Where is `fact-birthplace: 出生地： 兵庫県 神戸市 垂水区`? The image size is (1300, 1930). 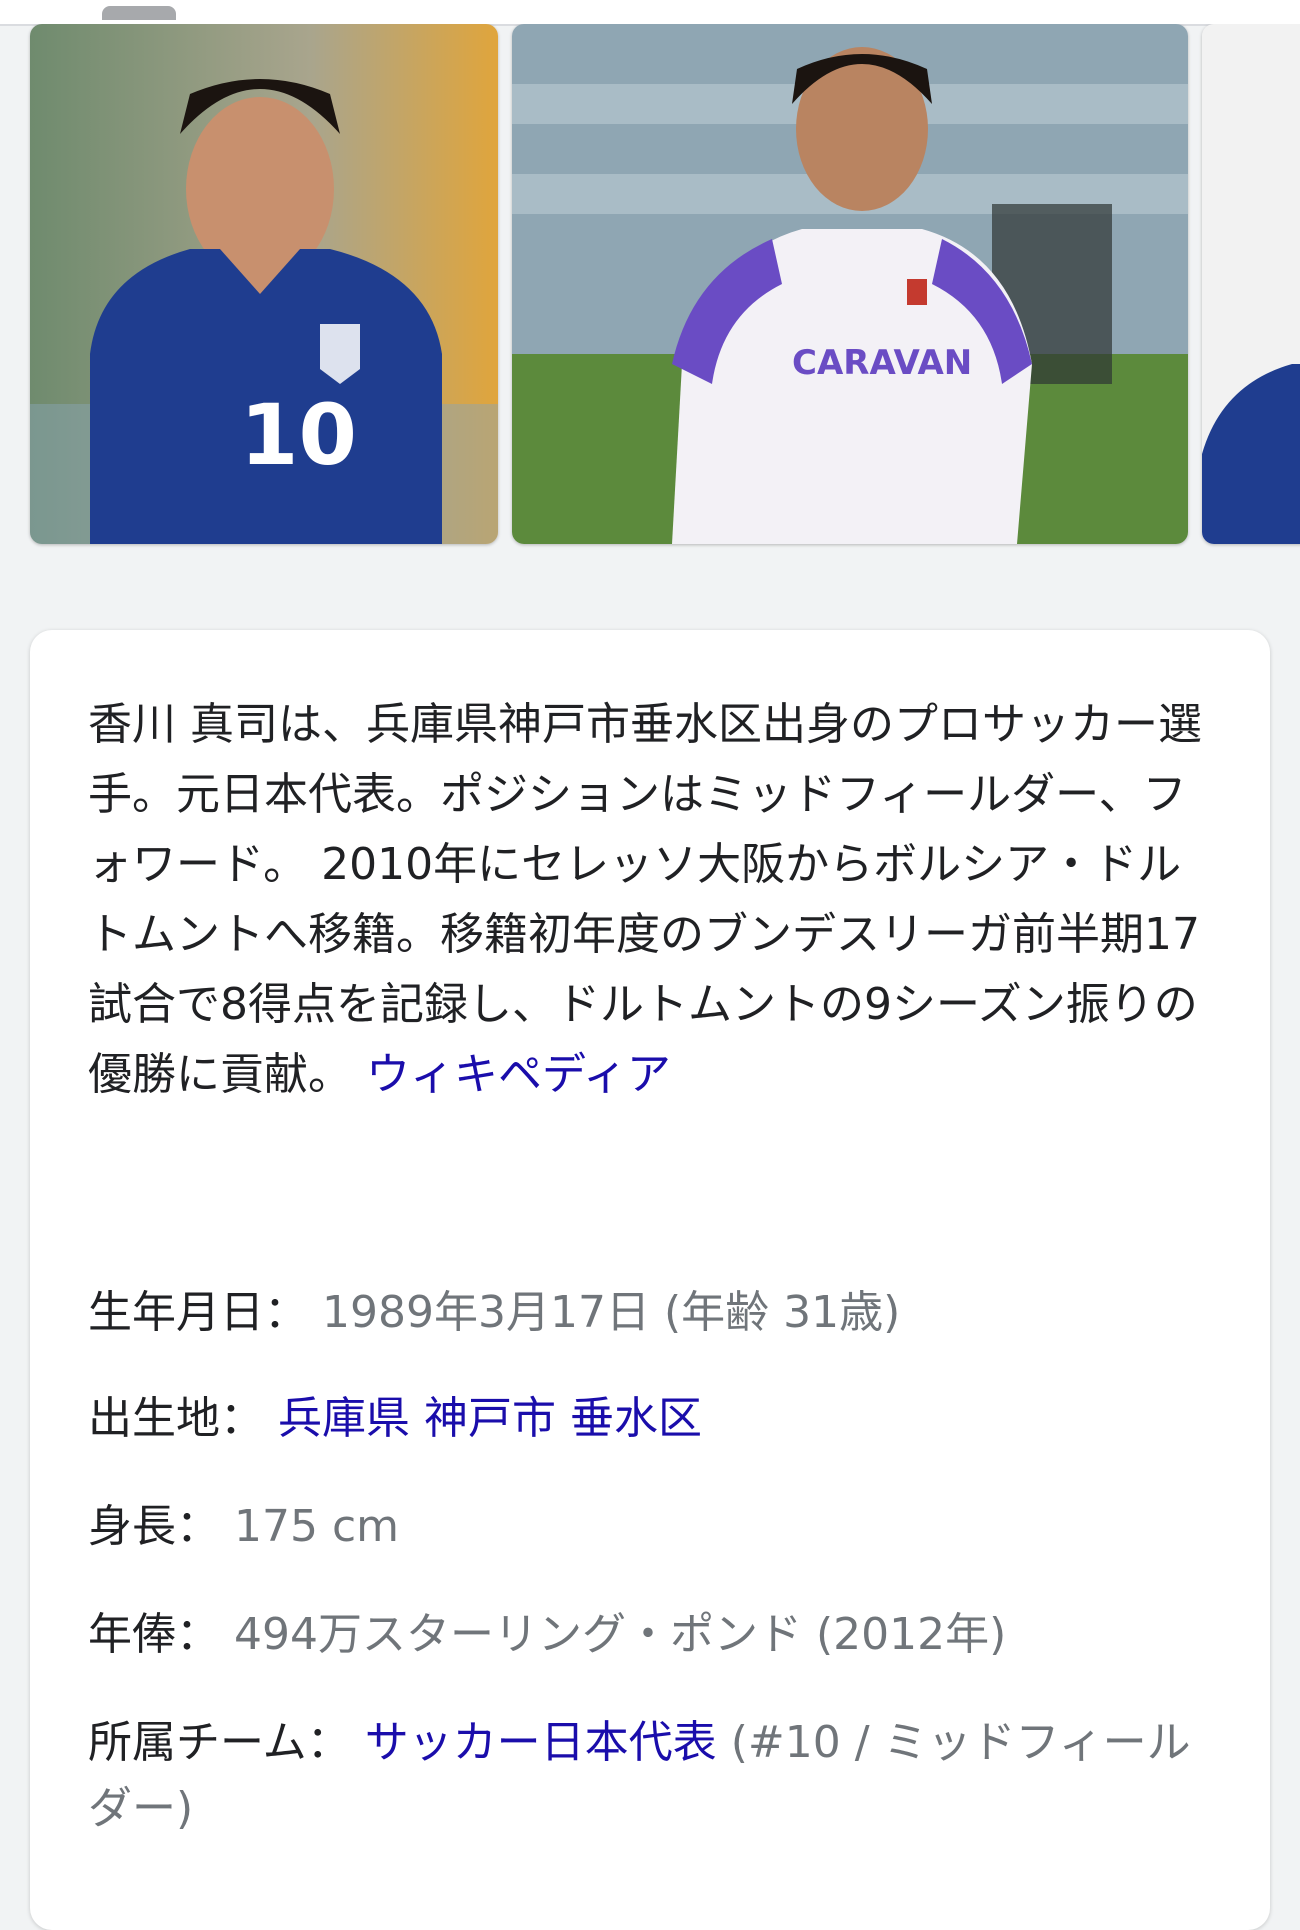 fact-birthplace: 出生地： 兵庫県 神戸市 垂水区 is located at coordinates (395, 1418).